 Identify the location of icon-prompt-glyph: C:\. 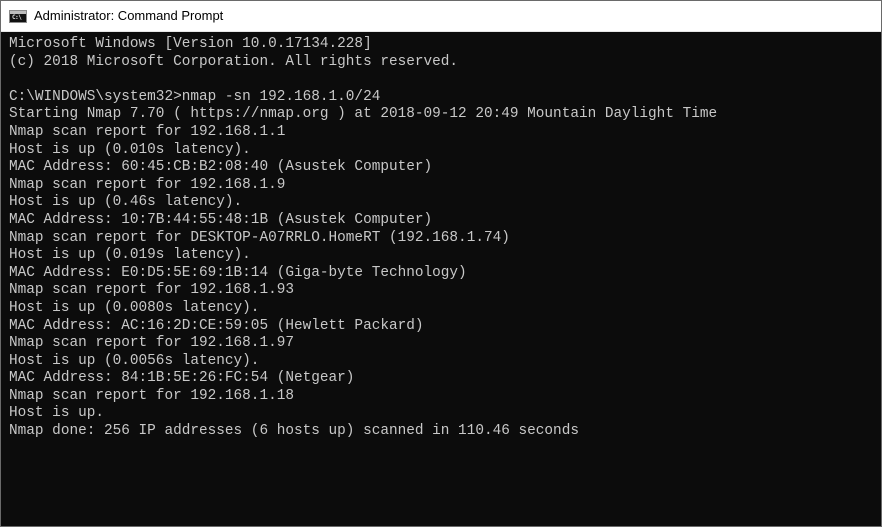
(17, 17).